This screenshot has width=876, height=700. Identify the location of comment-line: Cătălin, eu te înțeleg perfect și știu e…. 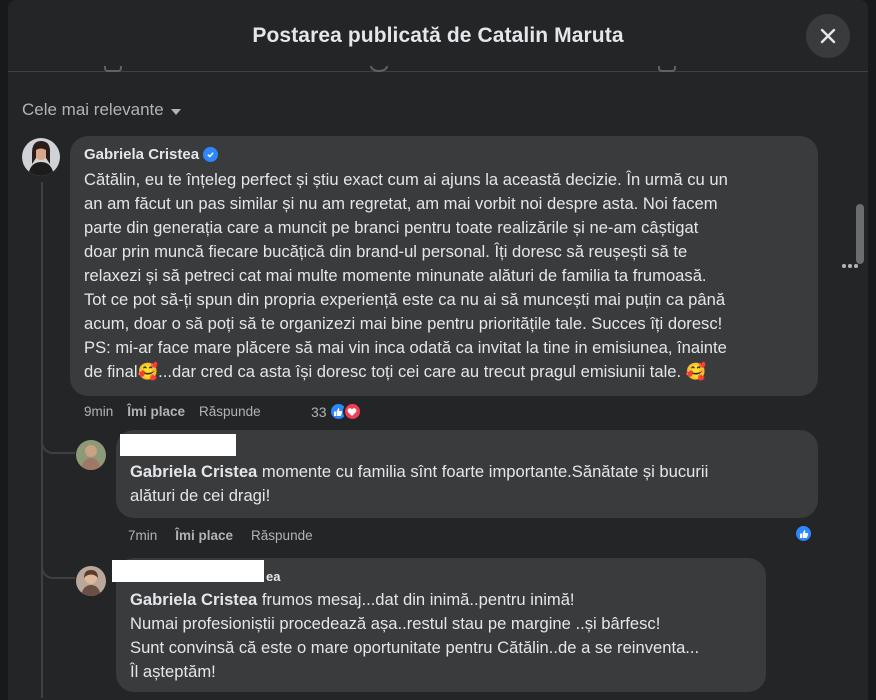
(406, 179).